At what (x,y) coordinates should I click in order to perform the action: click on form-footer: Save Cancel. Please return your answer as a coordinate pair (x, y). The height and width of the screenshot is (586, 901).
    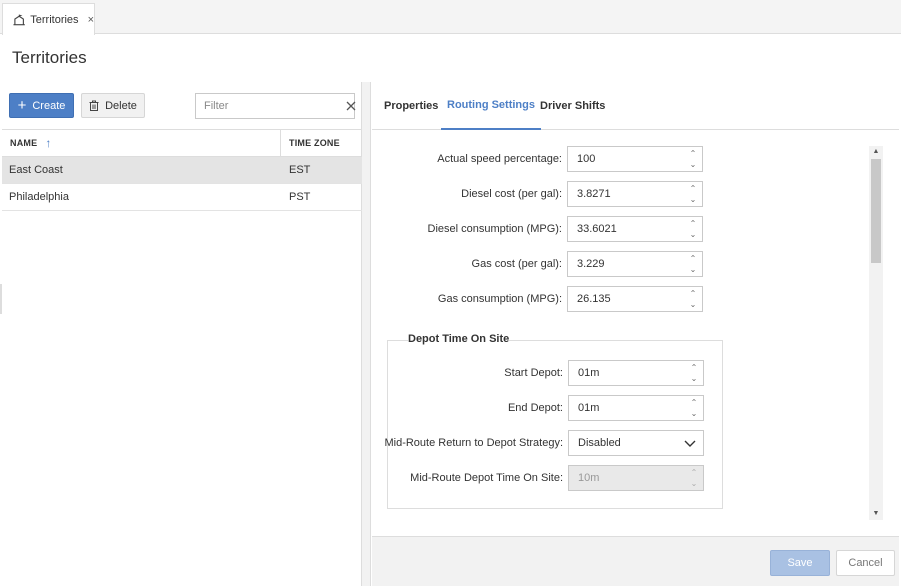
    Looking at the image, I should click on (635, 561).